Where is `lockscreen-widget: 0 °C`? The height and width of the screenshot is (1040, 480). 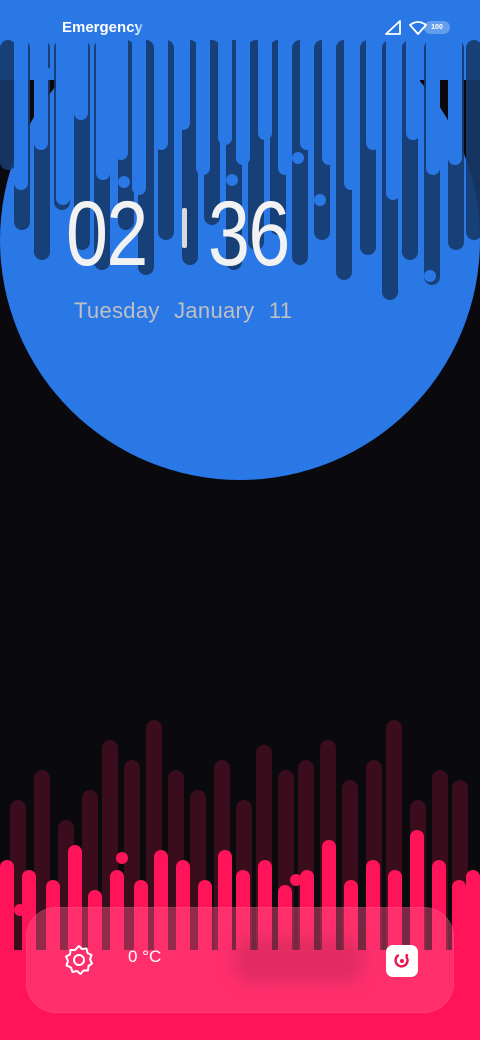 lockscreen-widget: 0 °C is located at coordinates (240, 960).